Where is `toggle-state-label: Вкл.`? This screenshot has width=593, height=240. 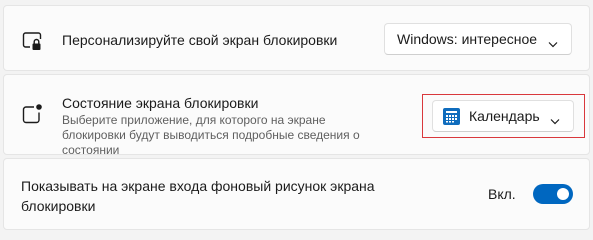 toggle-state-label: Вкл. is located at coordinates (502, 194).